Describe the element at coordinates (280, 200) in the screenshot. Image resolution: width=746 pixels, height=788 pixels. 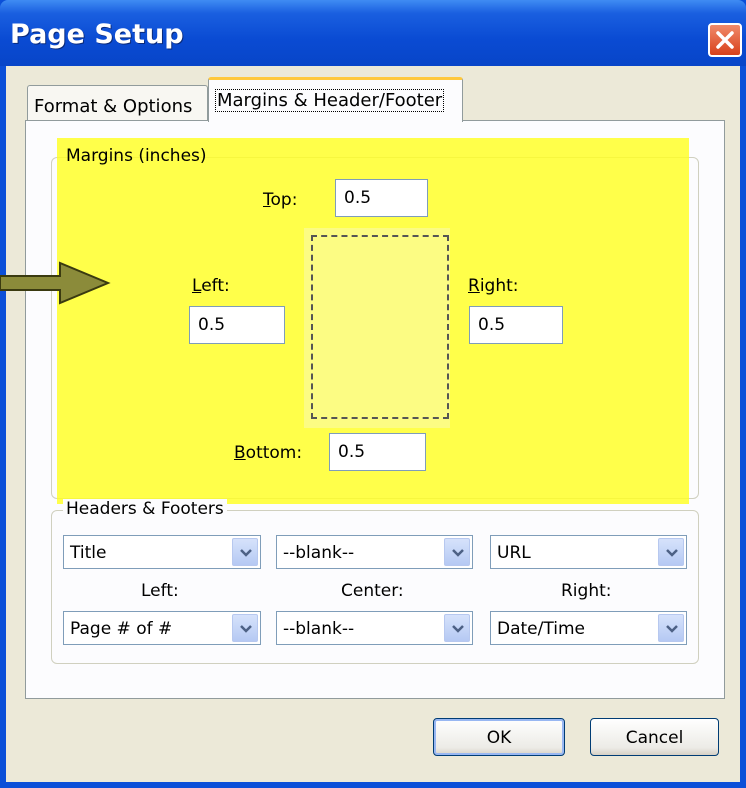
I see `top-label: Top:` at that location.